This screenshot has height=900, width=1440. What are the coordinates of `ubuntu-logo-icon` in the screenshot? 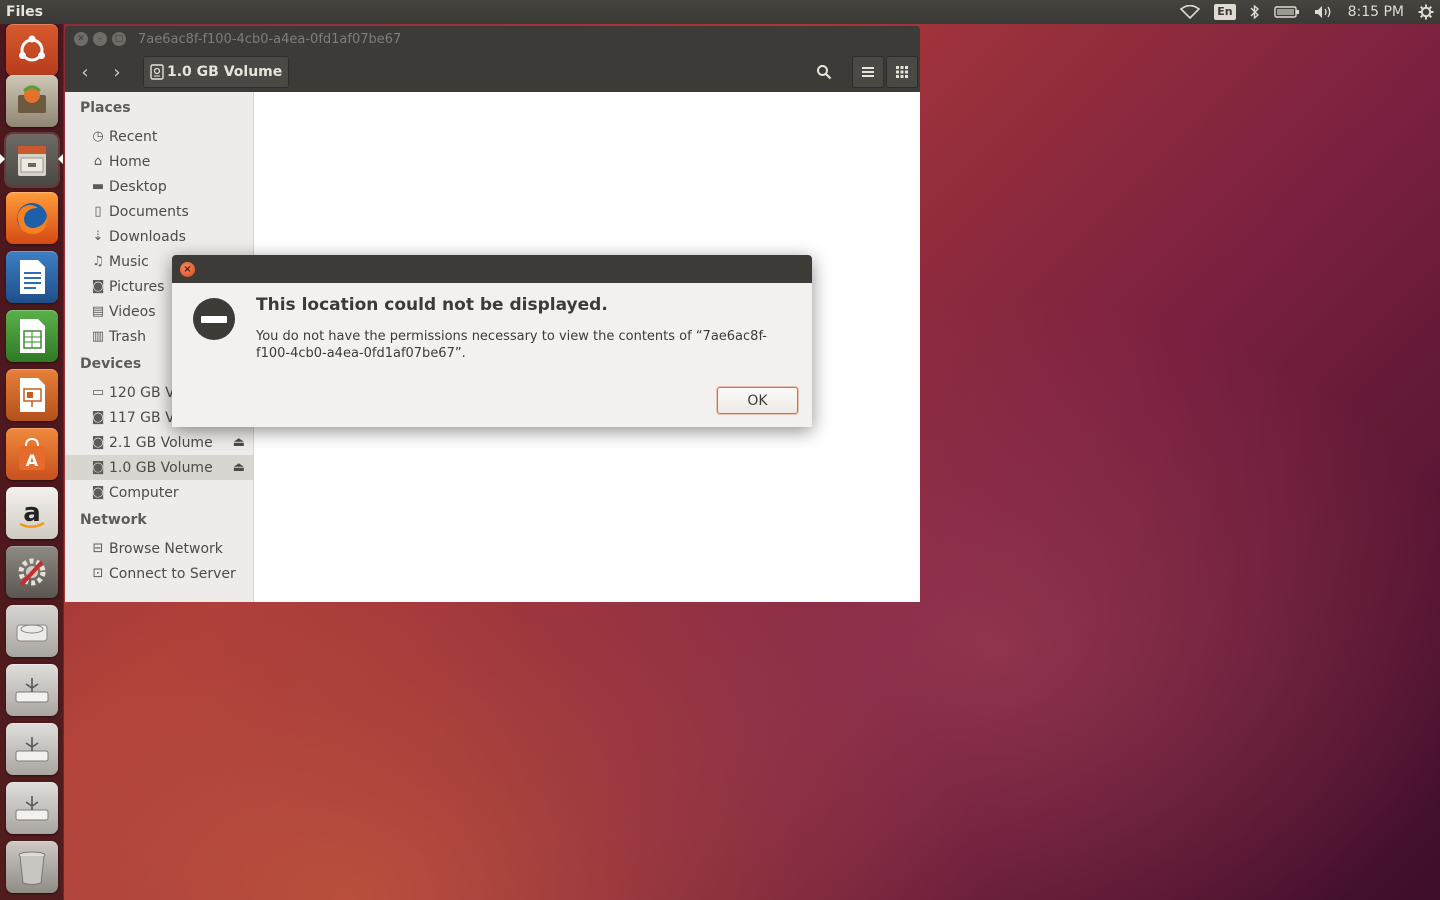 It's located at (32, 48).